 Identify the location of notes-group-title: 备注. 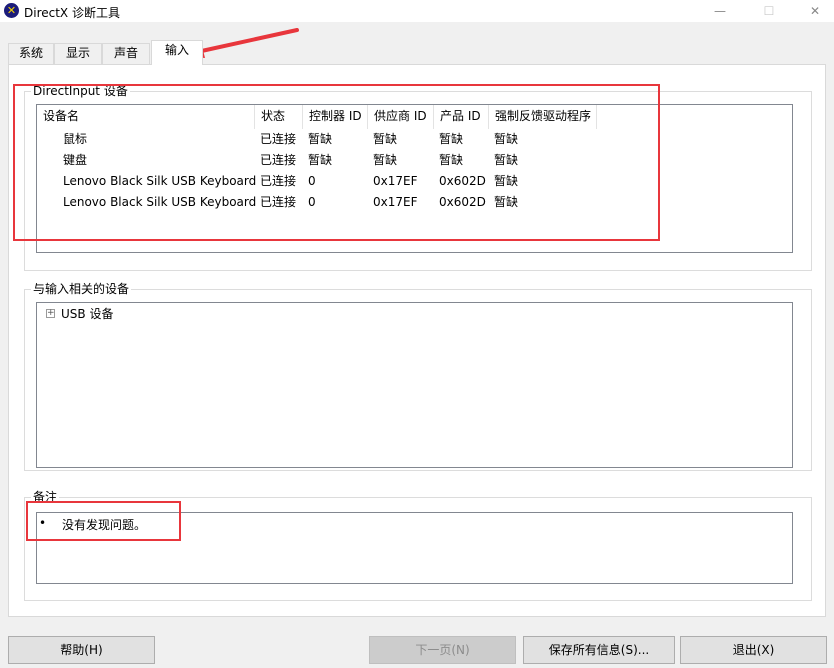
(45, 497).